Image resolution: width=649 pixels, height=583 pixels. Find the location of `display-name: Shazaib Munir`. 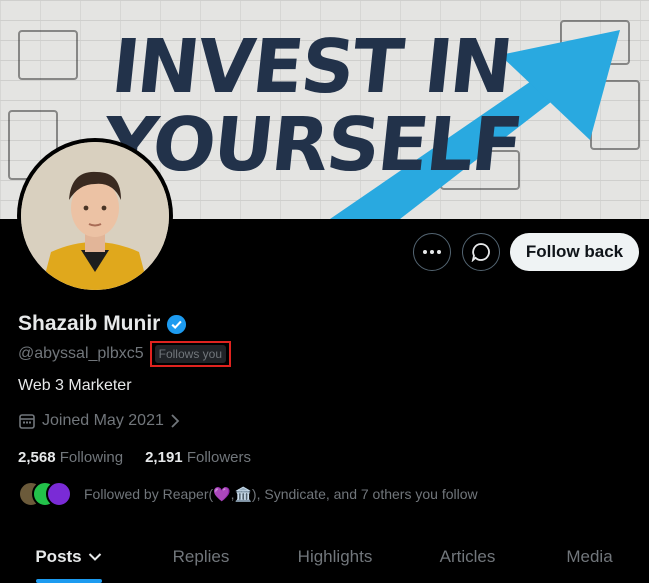

display-name: Shazaib Munir is located at coordinates (89, 323).